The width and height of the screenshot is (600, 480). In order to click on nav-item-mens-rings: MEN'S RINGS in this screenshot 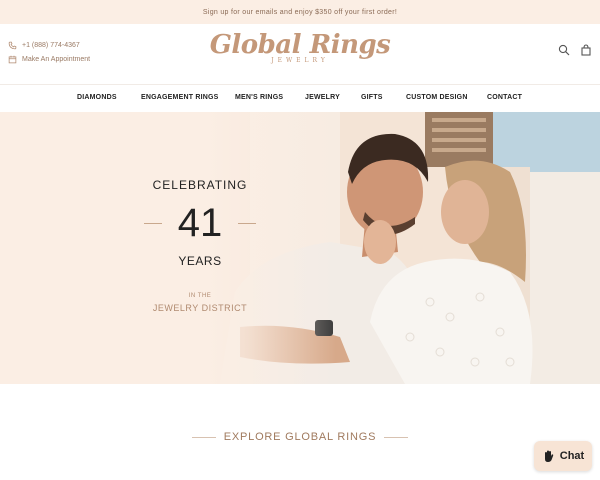, I will do `click(259, 97)`.